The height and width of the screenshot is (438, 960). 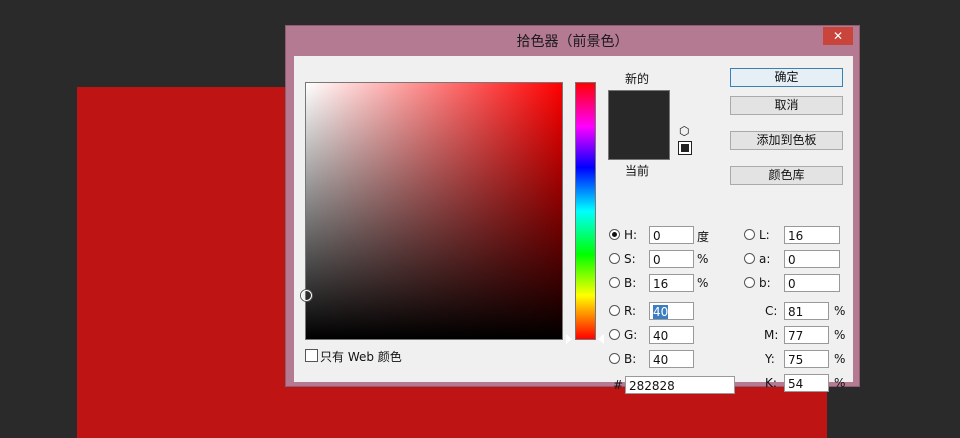 What do you see at coordinates (631, 235) in the screenshot?
I see `hue-label: H:` at bounding box center [631, 235].